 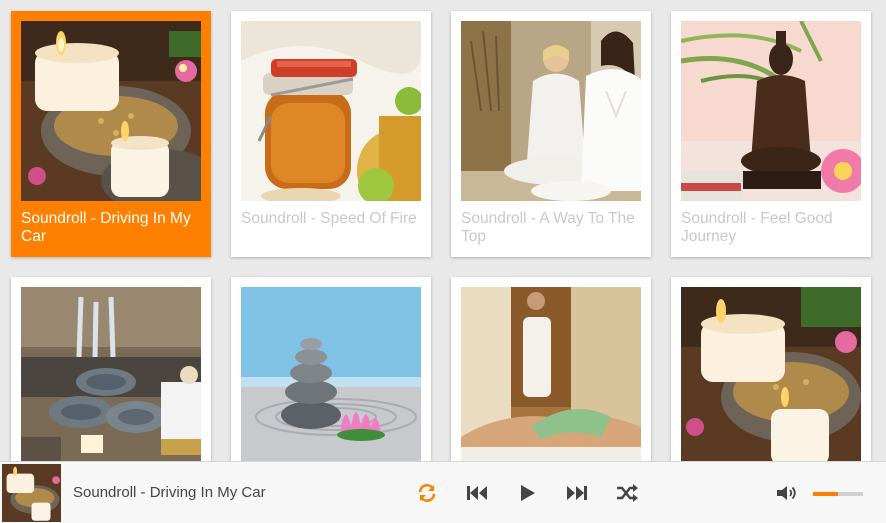 I want to click on track-card: Soundroll - Feel Good Journey, so click(x=771, y=134).